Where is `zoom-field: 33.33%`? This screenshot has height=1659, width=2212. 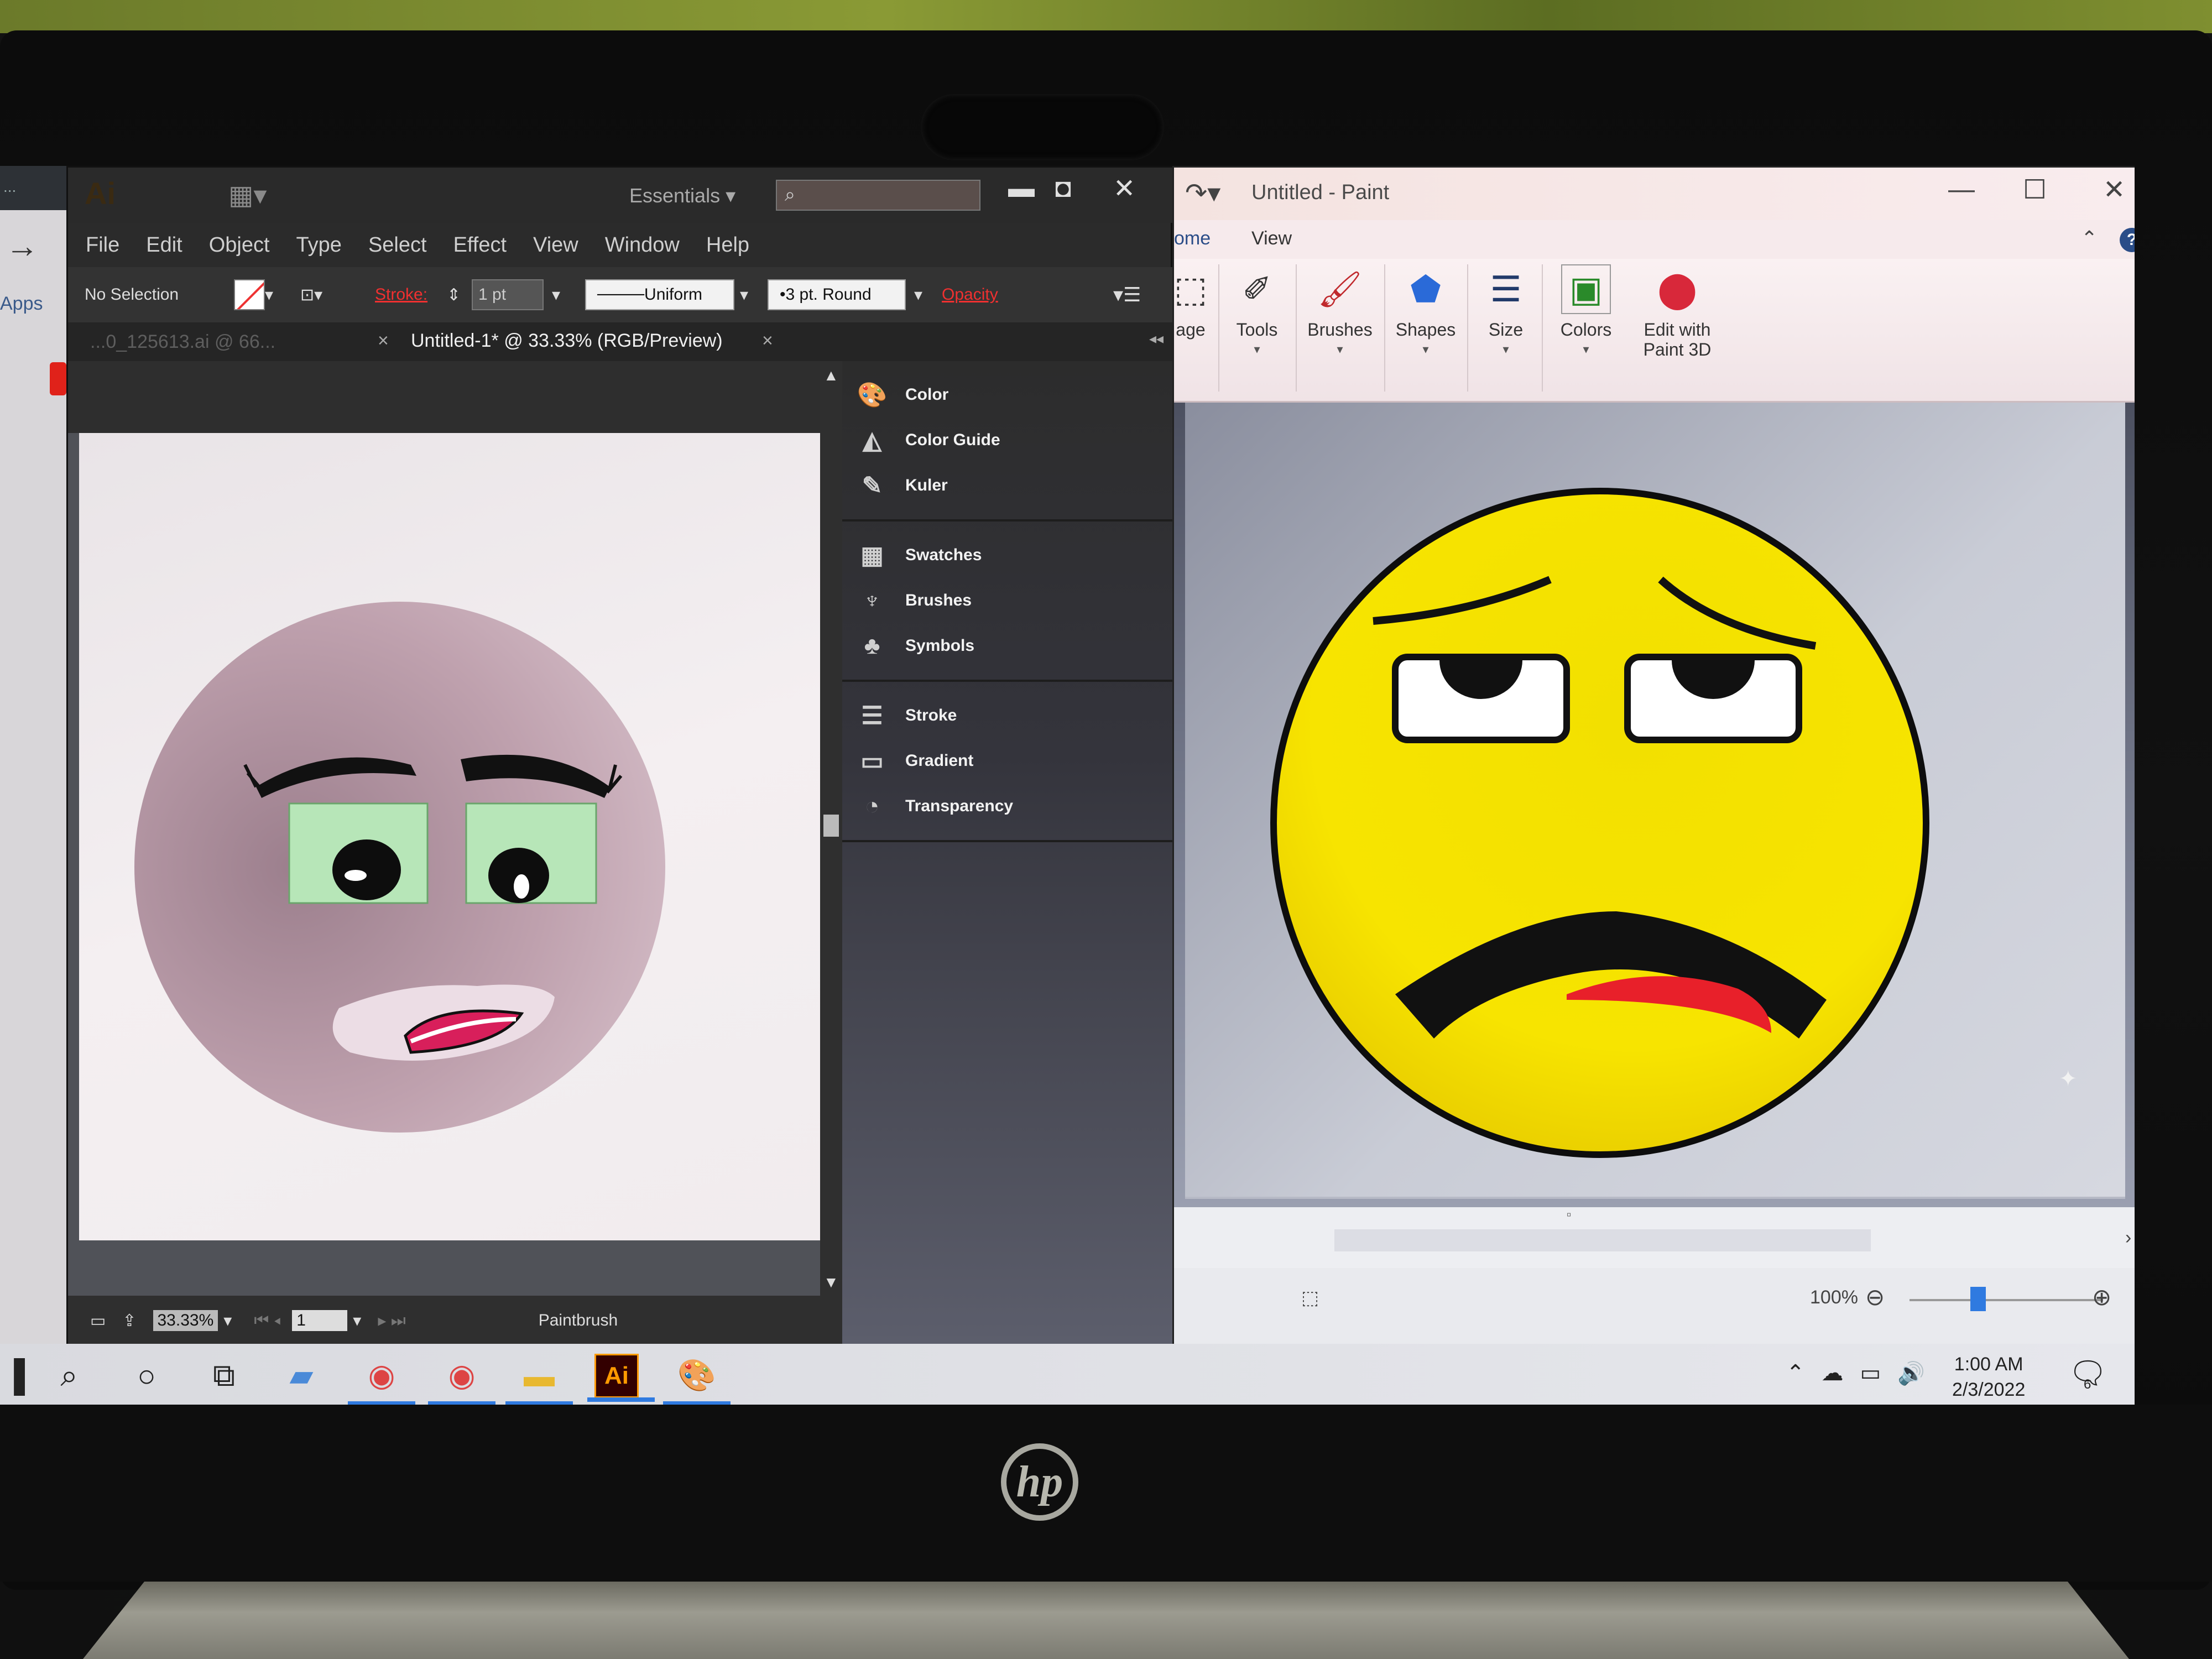
zoom-field: 33.33% is located at coordinates (185, 1321).